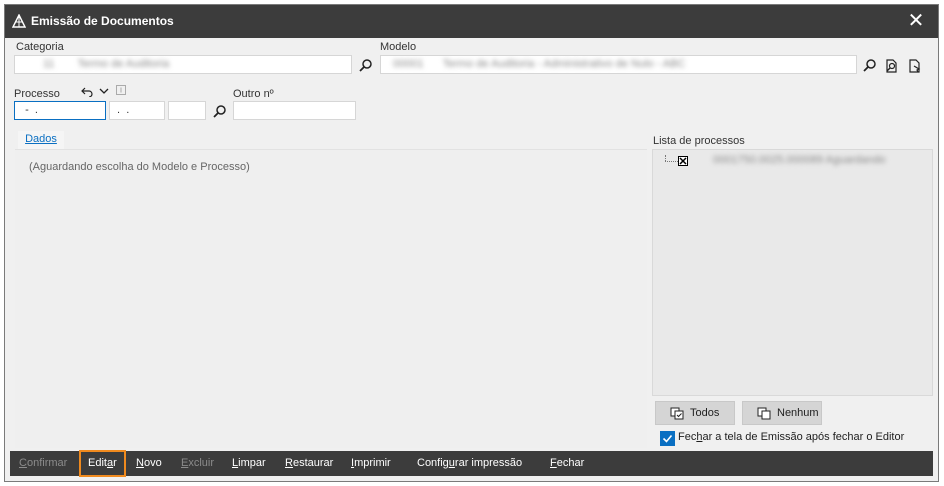 The image size is (944, 486). What do you see at coordinates (289, 463) in the screenshot?
I see `restore-key: R` at bounding box center [289, 463].